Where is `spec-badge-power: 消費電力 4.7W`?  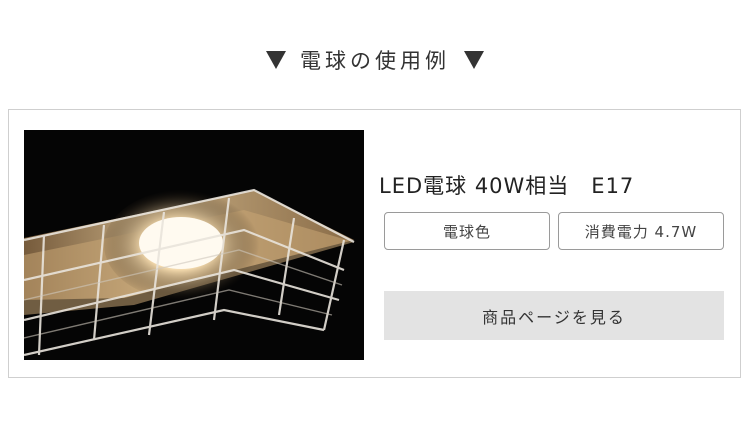
spec-badge-power: 消費電力 4.7W is located at coordinates (641, 231).